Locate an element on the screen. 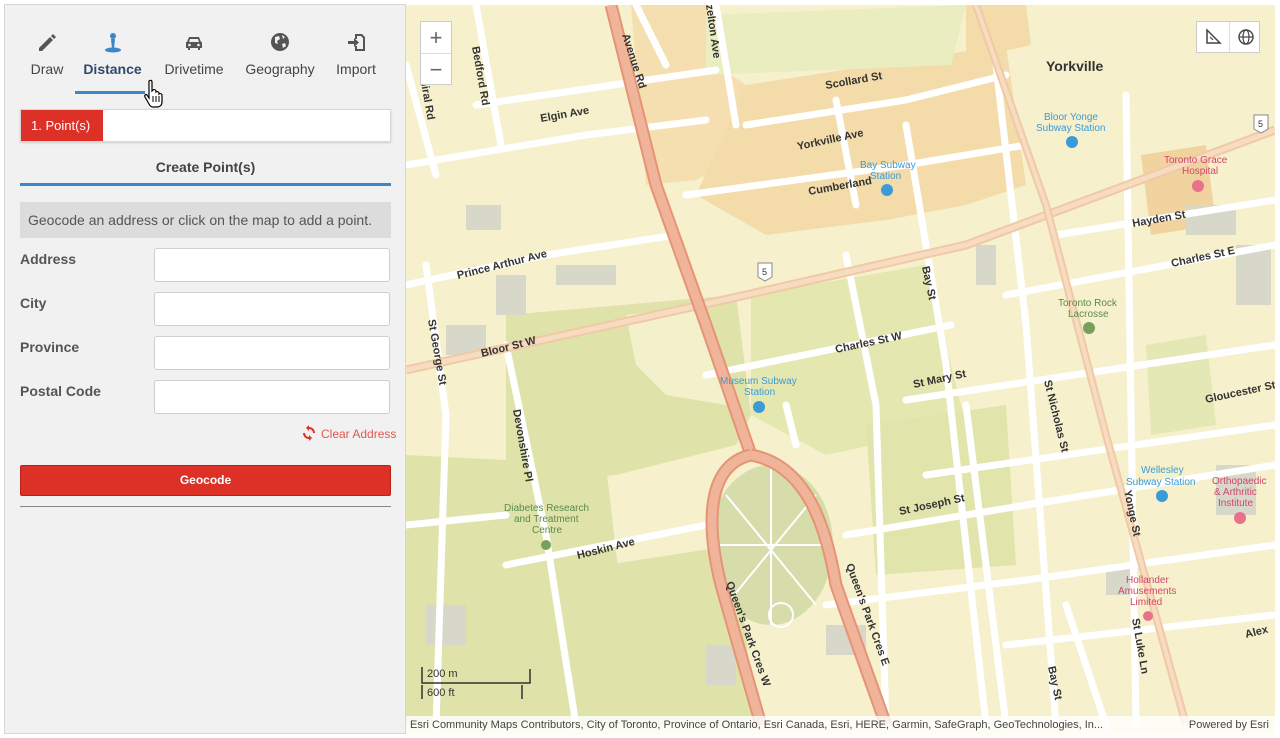 The image size is (1280, 738). poi-label: and Treatment is located at coordinates (546, 519).